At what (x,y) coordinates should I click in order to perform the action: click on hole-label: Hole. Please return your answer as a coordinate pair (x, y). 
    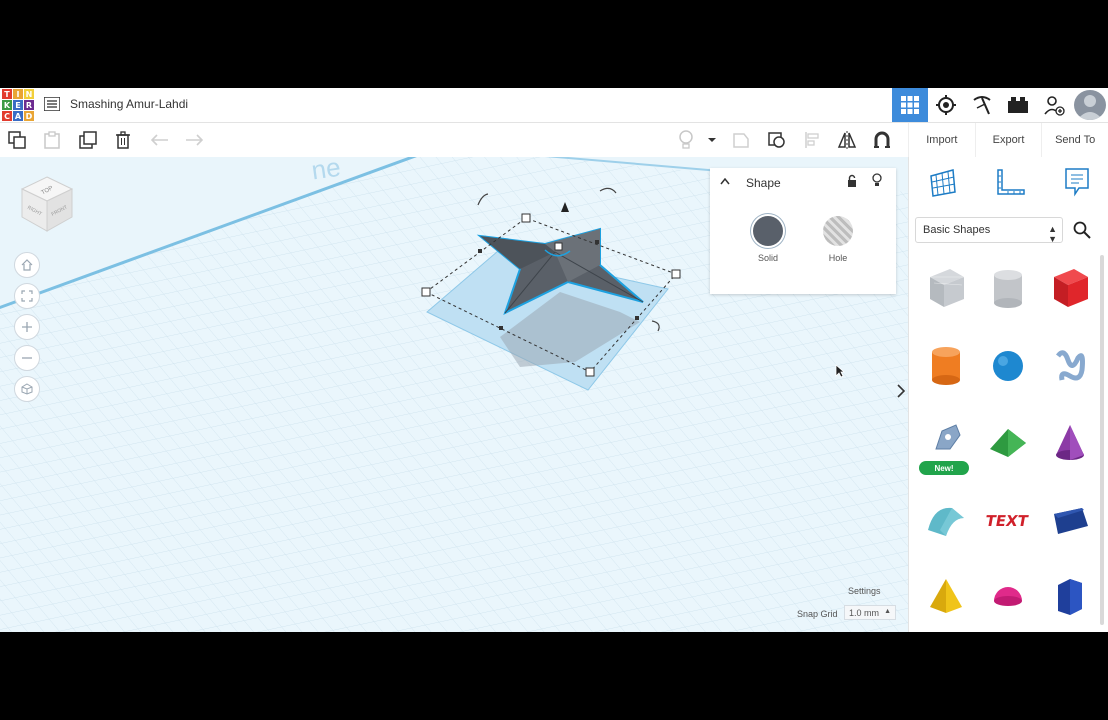
    Looking at the image, I should click on (838, 258).